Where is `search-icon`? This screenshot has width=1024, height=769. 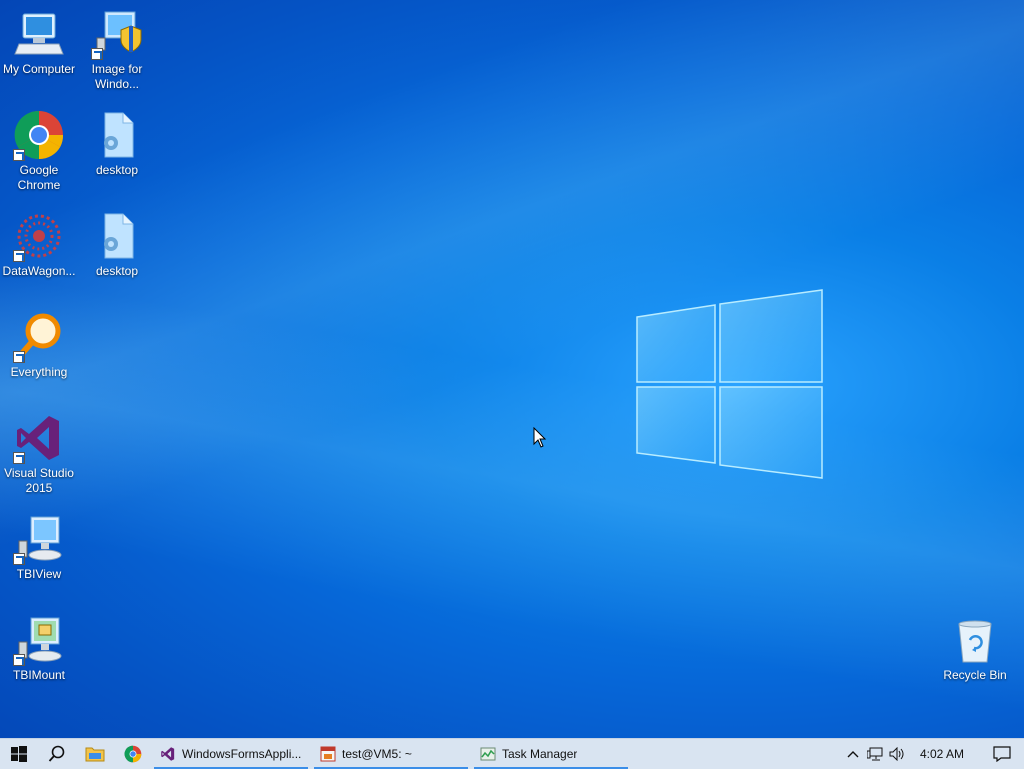 search-icon is located at coordinates (56, 753).